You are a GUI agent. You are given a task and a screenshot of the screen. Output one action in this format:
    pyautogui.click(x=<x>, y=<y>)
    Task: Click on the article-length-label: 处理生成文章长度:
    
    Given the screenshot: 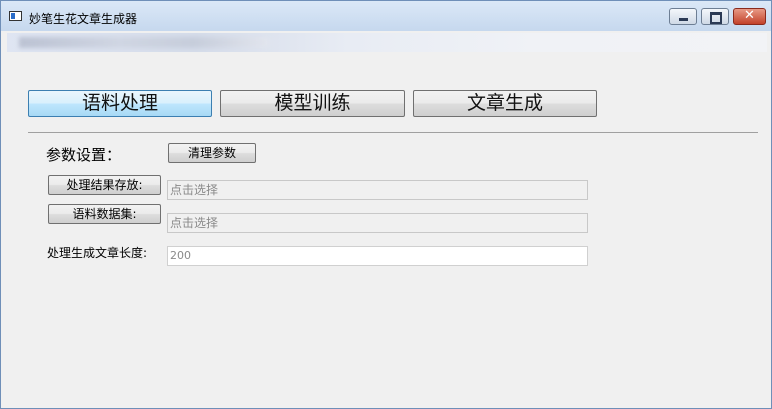 What is the action you would take?
    pyautogui.click(x=97, y=253)
    